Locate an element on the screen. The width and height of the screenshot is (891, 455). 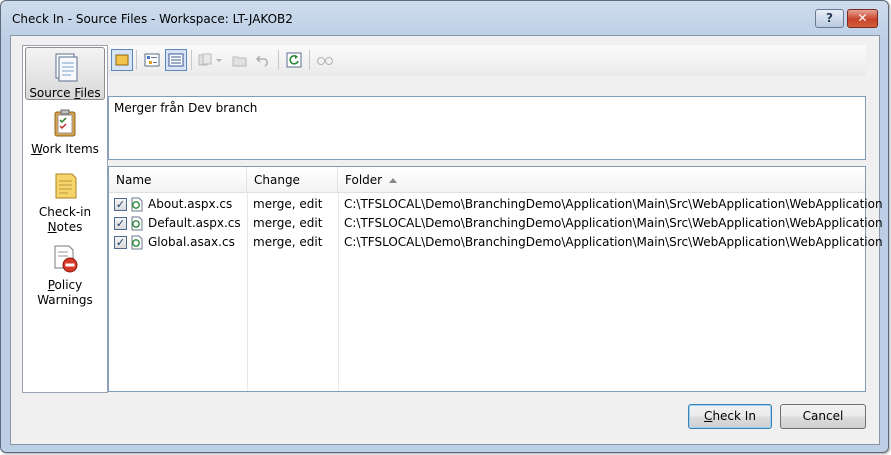
folder-open-icon is located at coordinates (239, 61).